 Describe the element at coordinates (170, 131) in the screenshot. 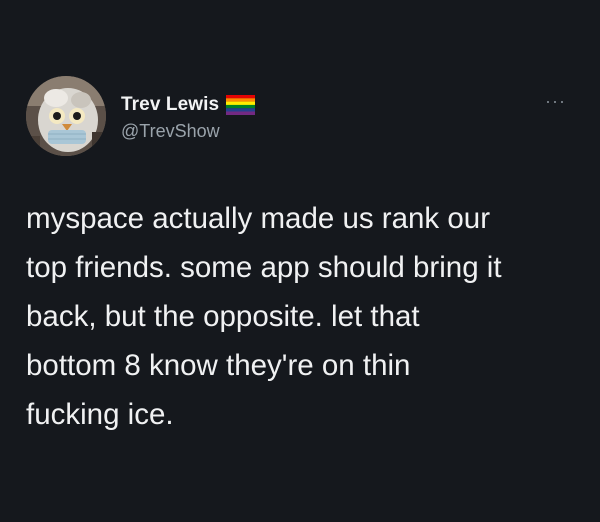

I see `user-handle: @TrevShow` at that location.